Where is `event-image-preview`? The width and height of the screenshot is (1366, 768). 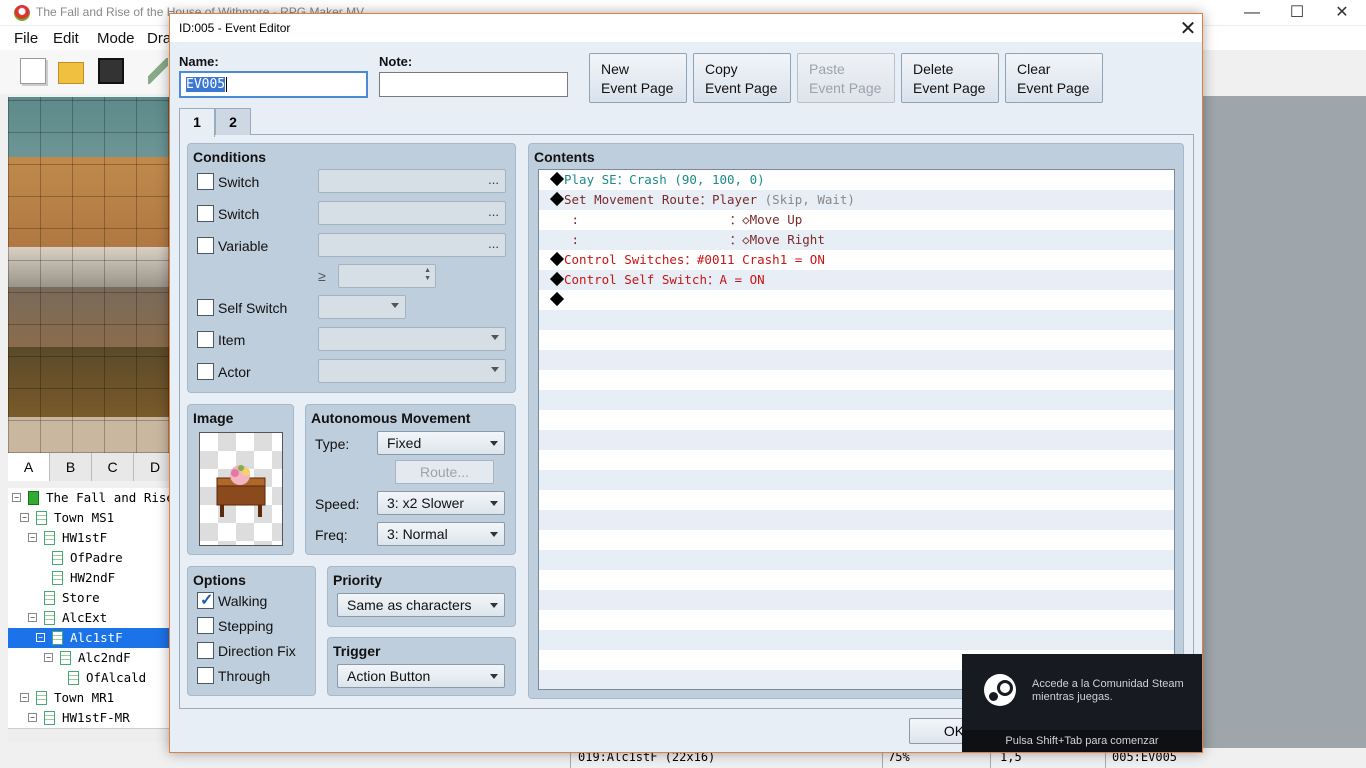 event-image-preview is located at coordinates (241, 489).